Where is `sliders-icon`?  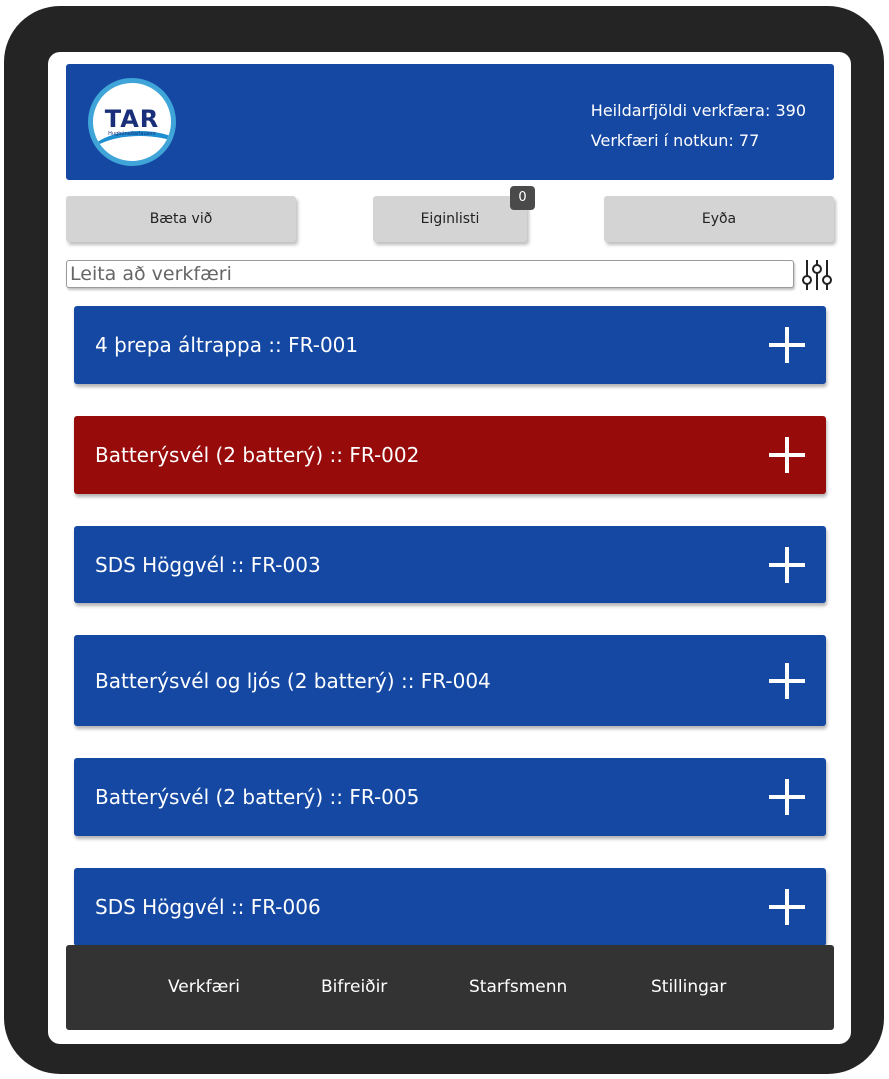
sliders-icon is located at coordinates (817, 275).